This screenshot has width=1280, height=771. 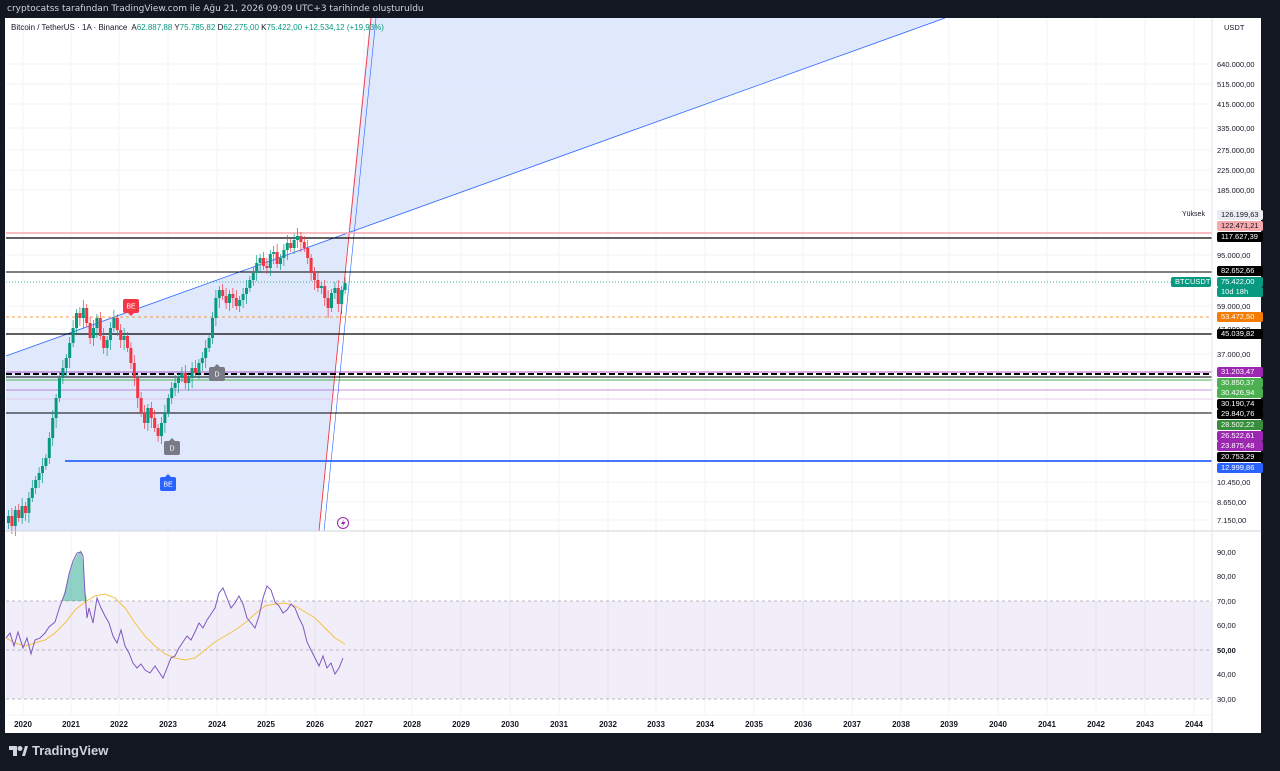 I want to click on rsi-axis: 90,00 80,00 70,00 60,00 50,00 40,00 30,00, so click(x=1226, y=626).